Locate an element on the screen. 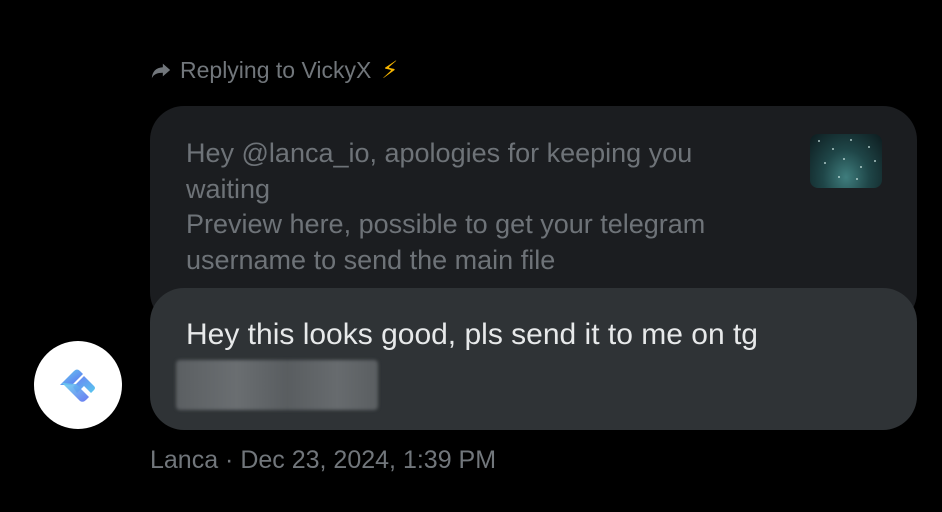 The height and width of the screenshot is (512, 942). reply-context: Replying to VickyX ⚡ is located at coordinates (274, 70).